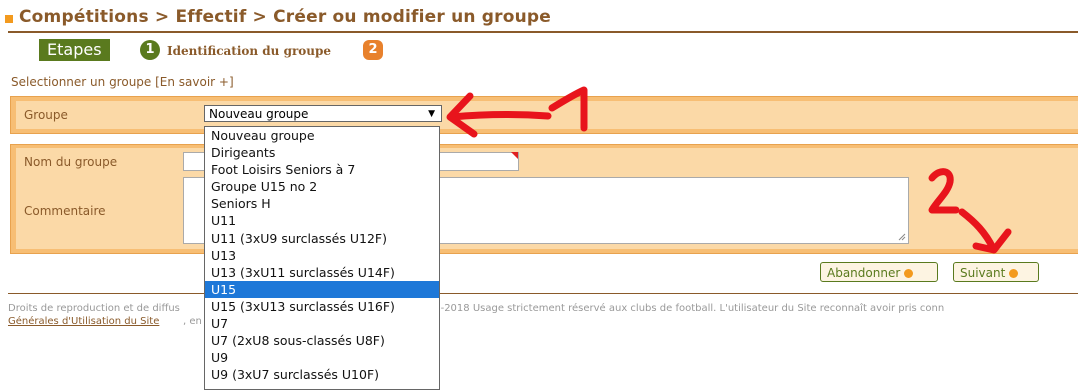 This screenshot has height=390, width=1078. Describe the element at coordinates (150, 50) in the screenshot. I see `step-1-badge: 1` at that location.